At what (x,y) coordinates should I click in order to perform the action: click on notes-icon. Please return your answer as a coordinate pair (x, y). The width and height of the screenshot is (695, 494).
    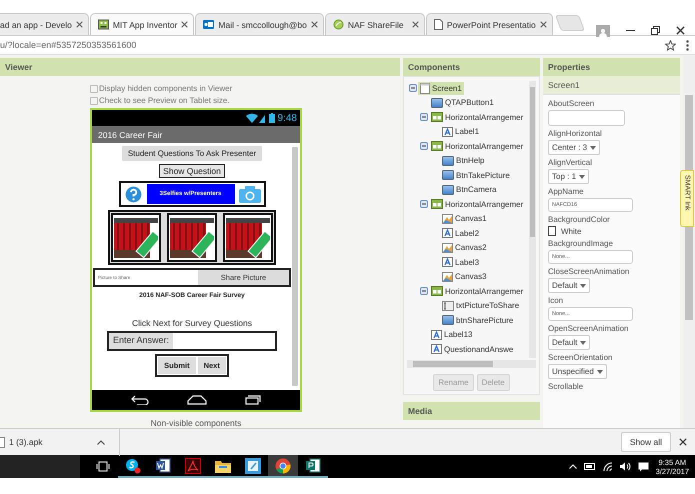
    Looking at the image, I should click on (253, 466).